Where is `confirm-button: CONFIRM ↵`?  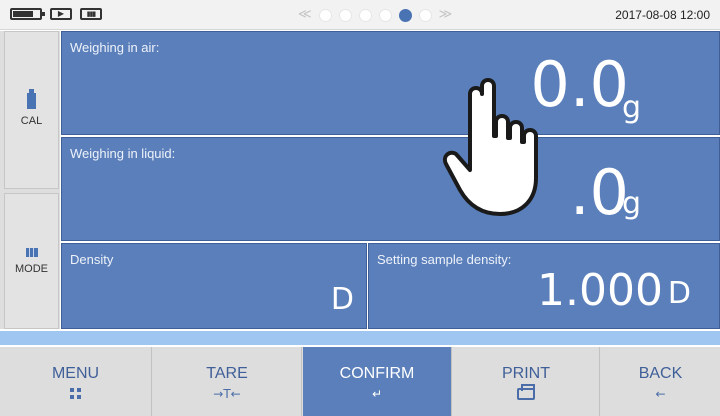
confirm-button: CONFIRM ↵ is located at coordinates (377, 381).